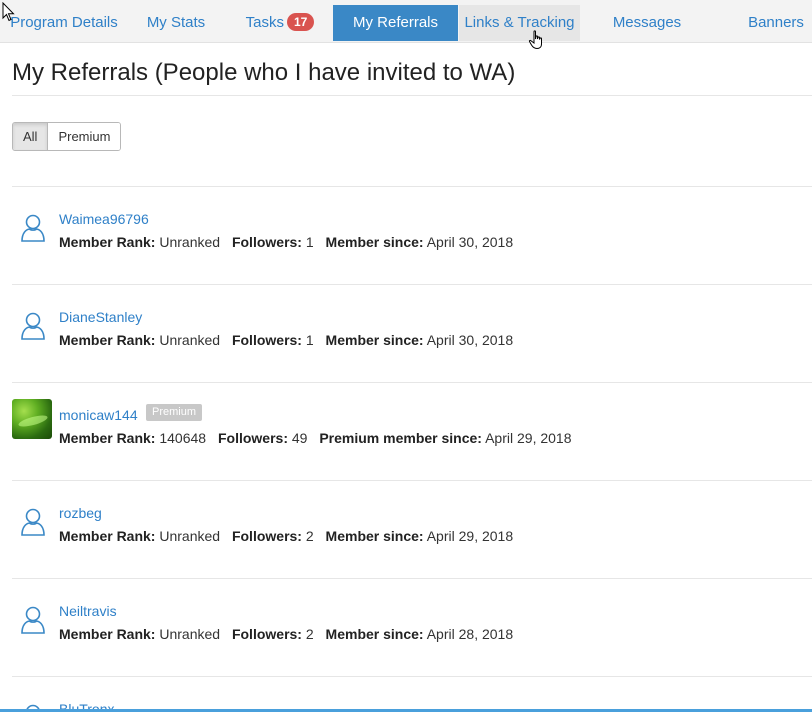 The image size is (812, 712). I want to click on tab-label: My Referrals, so click(395, 22).